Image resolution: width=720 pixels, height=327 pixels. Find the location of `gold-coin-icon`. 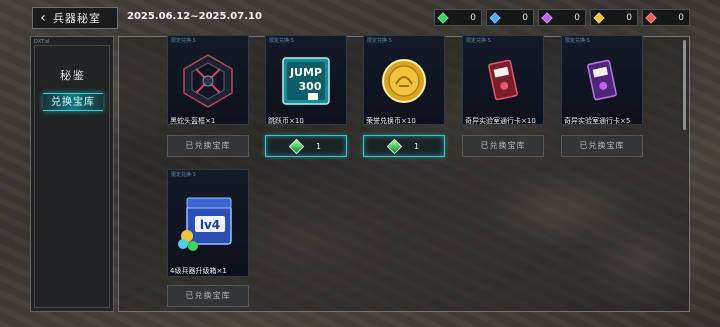

gold-coin-icon is located at coordinates (404, 81).